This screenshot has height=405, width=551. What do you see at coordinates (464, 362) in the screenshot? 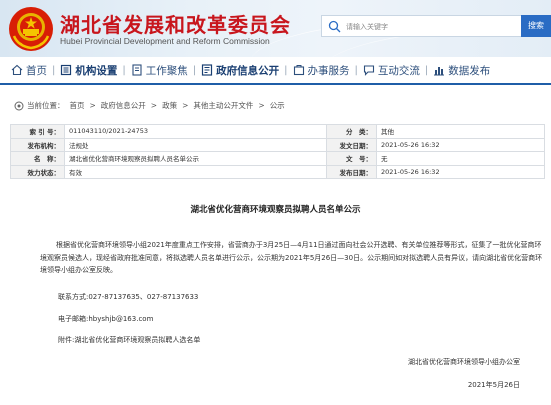
I see `signing-office: 湖北省优化营商环境领导小组办公室` at bounding box center [464, 362].